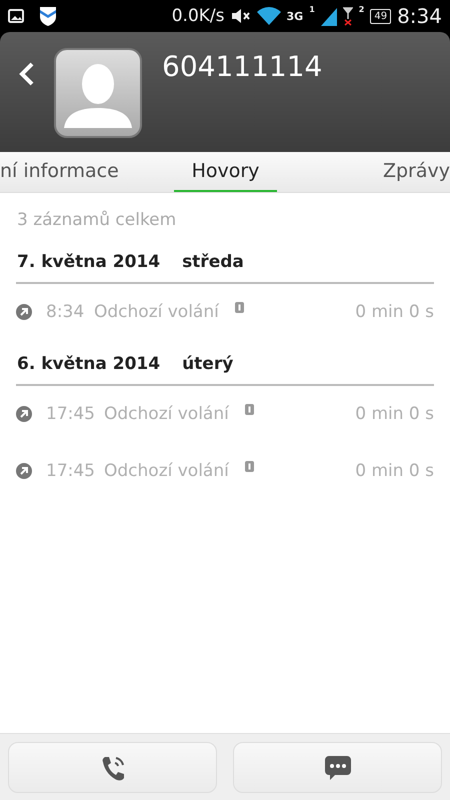  What do you see at coordinates (361, 9) in the screenshot?
I see `sim-number: 2` at bounding box center [361, 9].